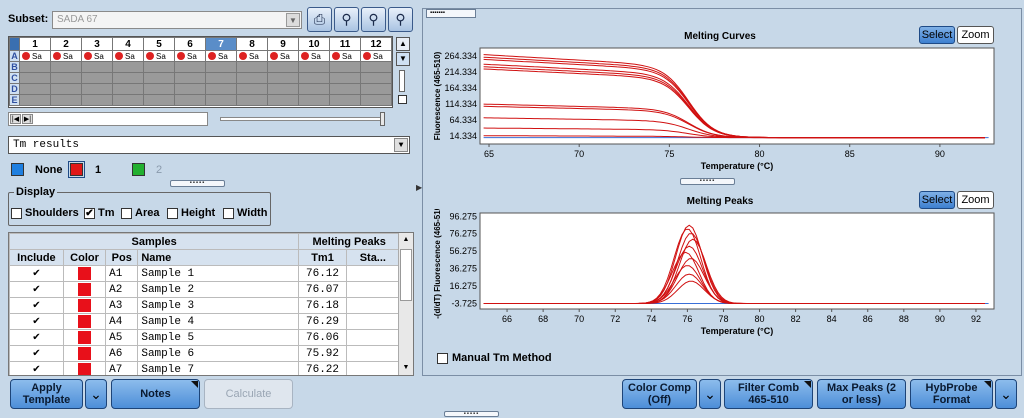 This screenshot has width=1024, height=418. What do you see at coordinates (14, 67) in the screenshot?
I see `plate-row-header: B` at bounding box center [14, 67].